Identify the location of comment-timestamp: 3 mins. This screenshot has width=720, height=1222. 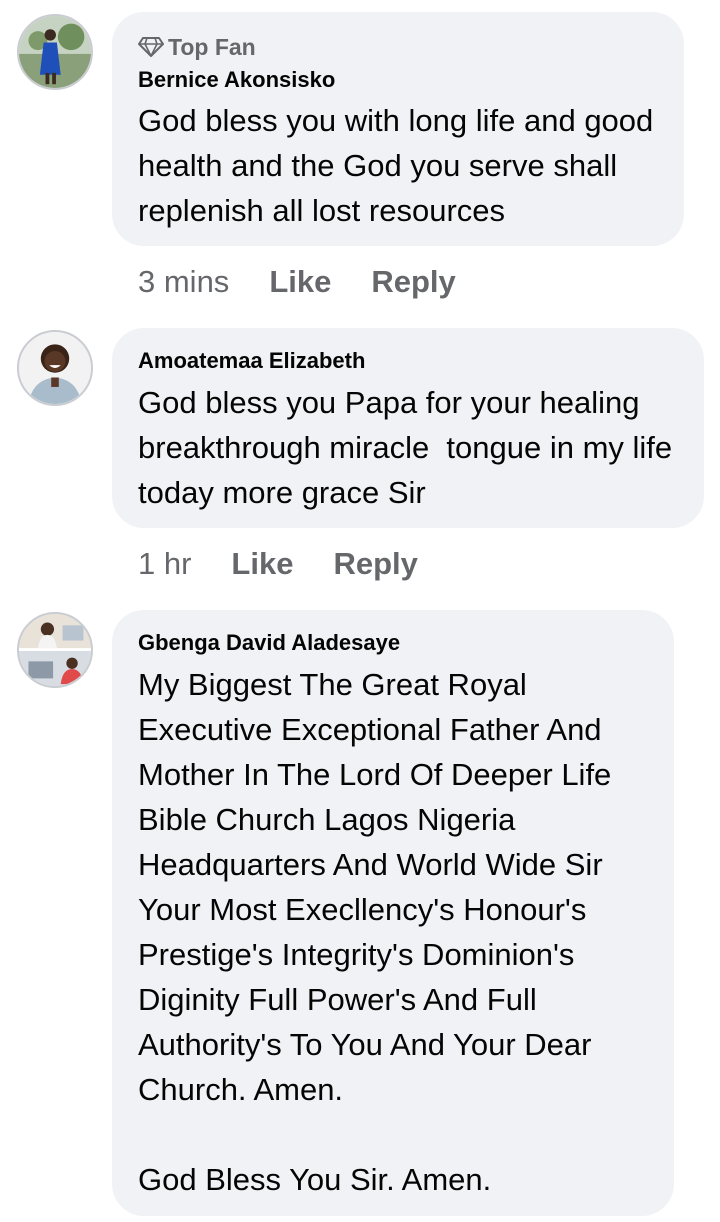
(183, 282).